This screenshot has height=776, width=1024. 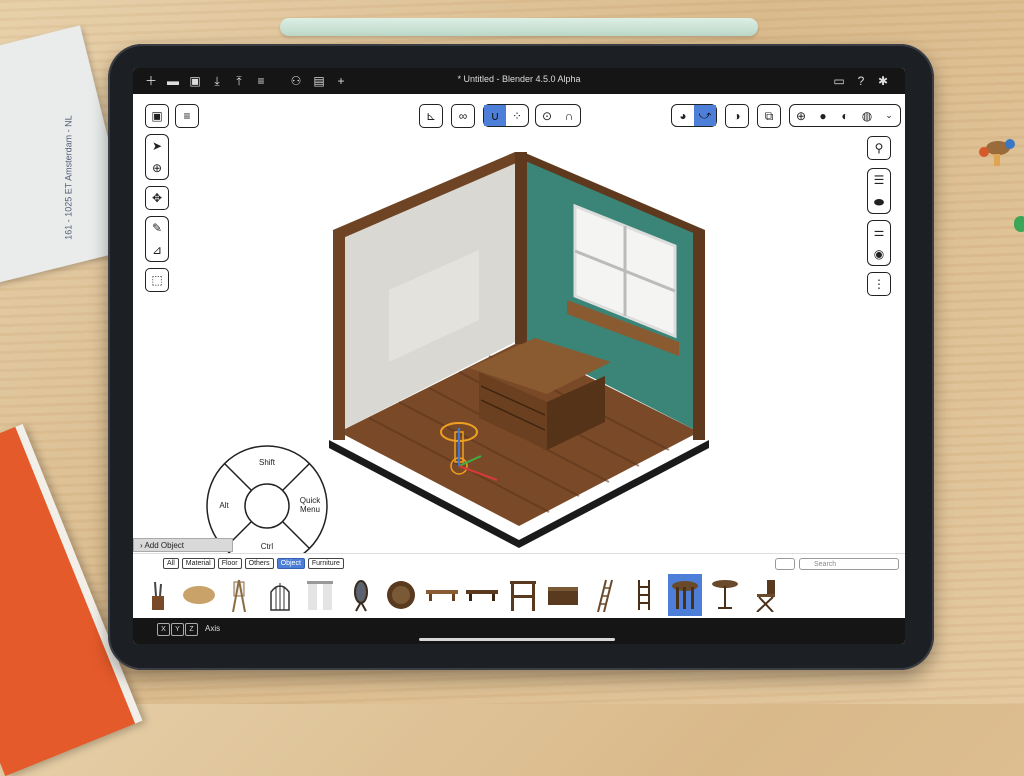 I want to click on asset-folding-chair, so click(x=766, y=595).